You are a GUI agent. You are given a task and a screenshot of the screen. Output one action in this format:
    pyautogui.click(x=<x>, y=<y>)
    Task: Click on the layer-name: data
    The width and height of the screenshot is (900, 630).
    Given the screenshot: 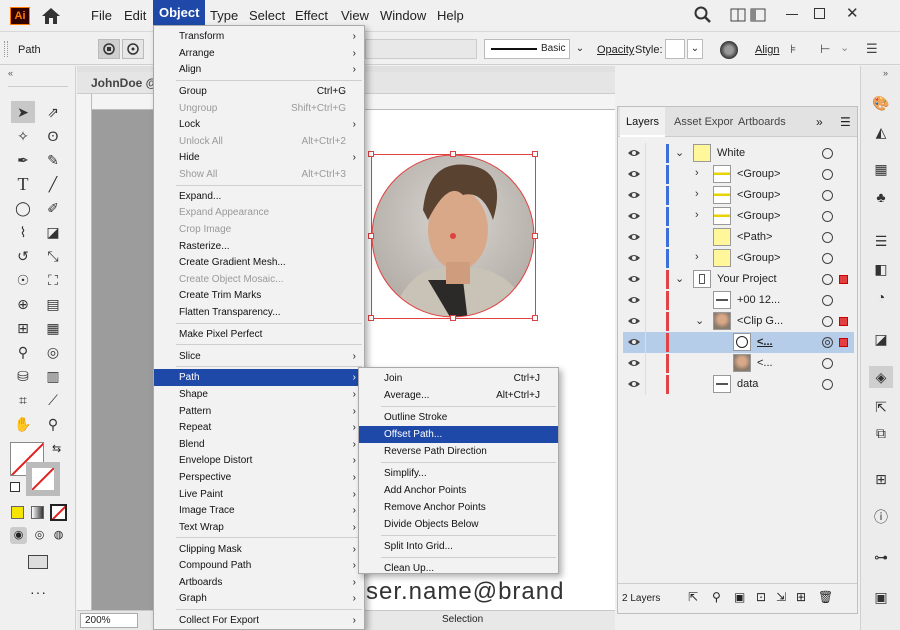 What is the action you would take?
    pyautogui.click(x=747, y=384)
    